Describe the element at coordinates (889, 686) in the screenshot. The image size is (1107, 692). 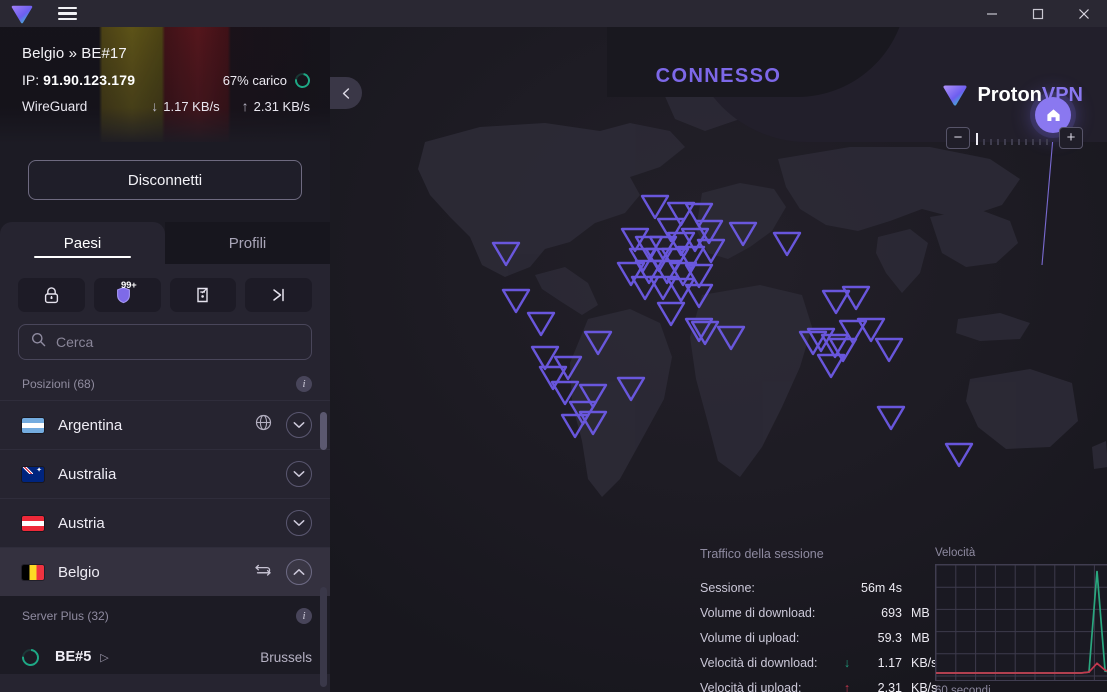
I see `stat-value: 2.31` at that location.